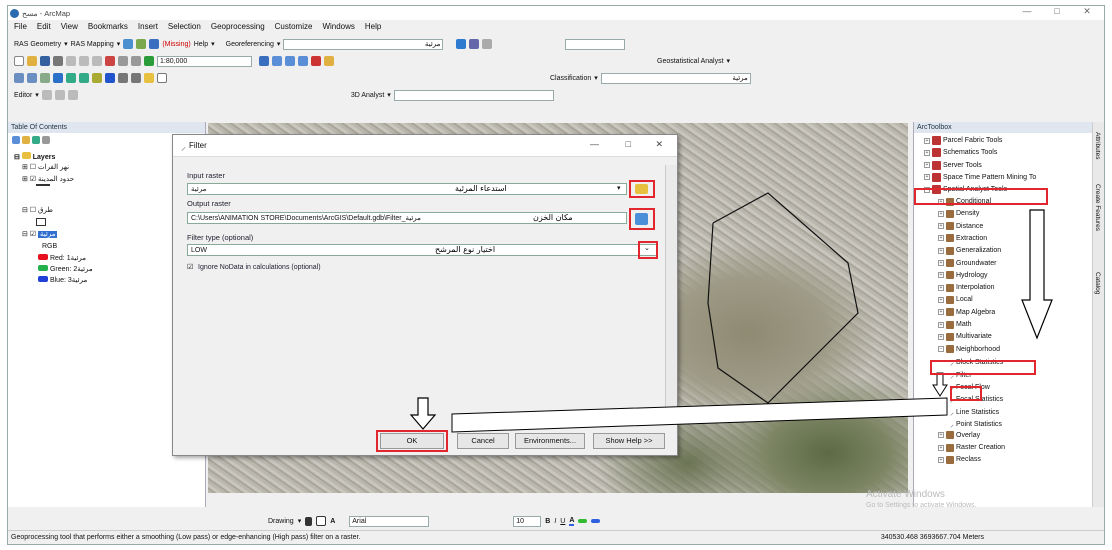 The height and width of the screenshot is (550, 1112). Describe the element at coordinates (966, 393) in the screenshot. I see `filter-tool-highlight` at that location.